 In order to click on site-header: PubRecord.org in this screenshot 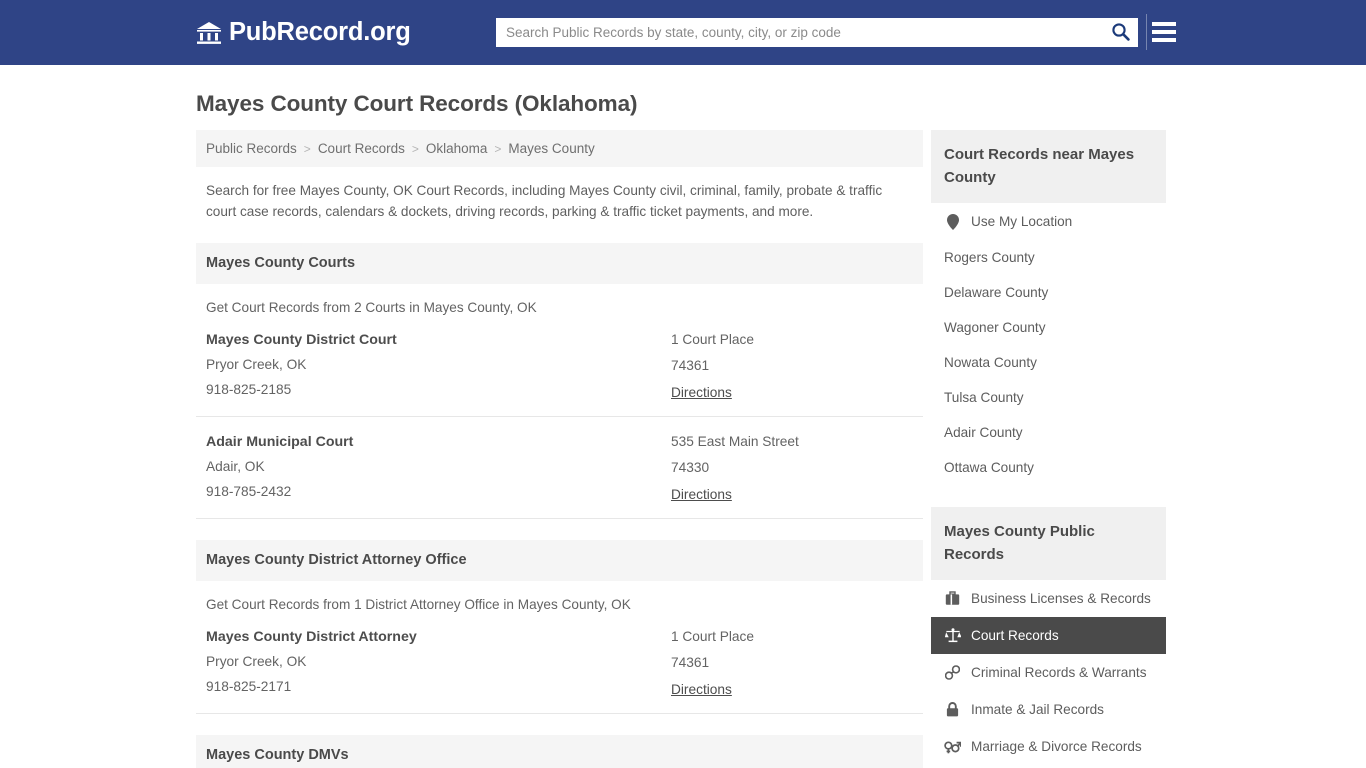, I will do `click(683, 32)`.